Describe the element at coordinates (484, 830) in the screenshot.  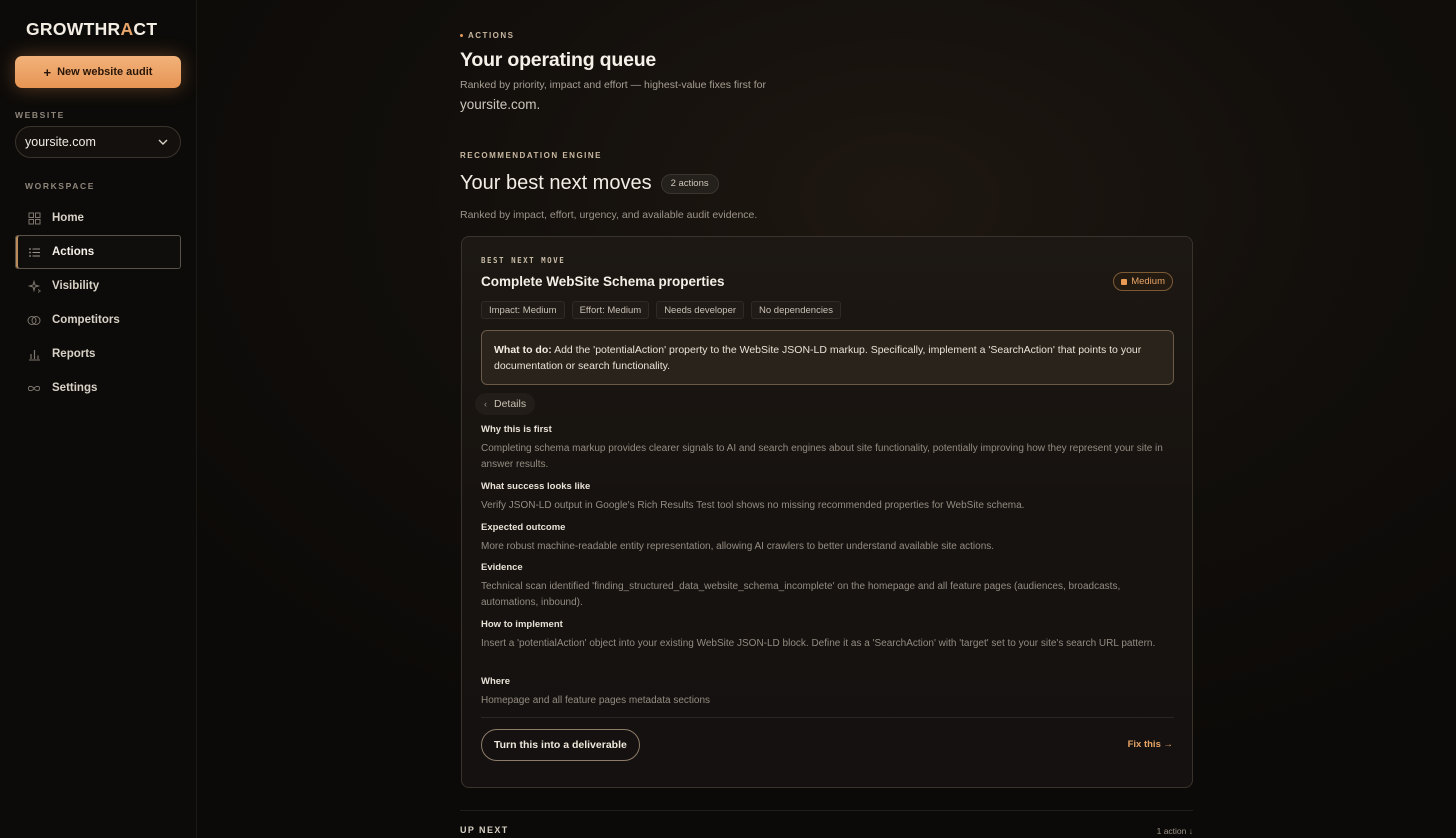
I see `up-next-label: UP NEXT` at that location.